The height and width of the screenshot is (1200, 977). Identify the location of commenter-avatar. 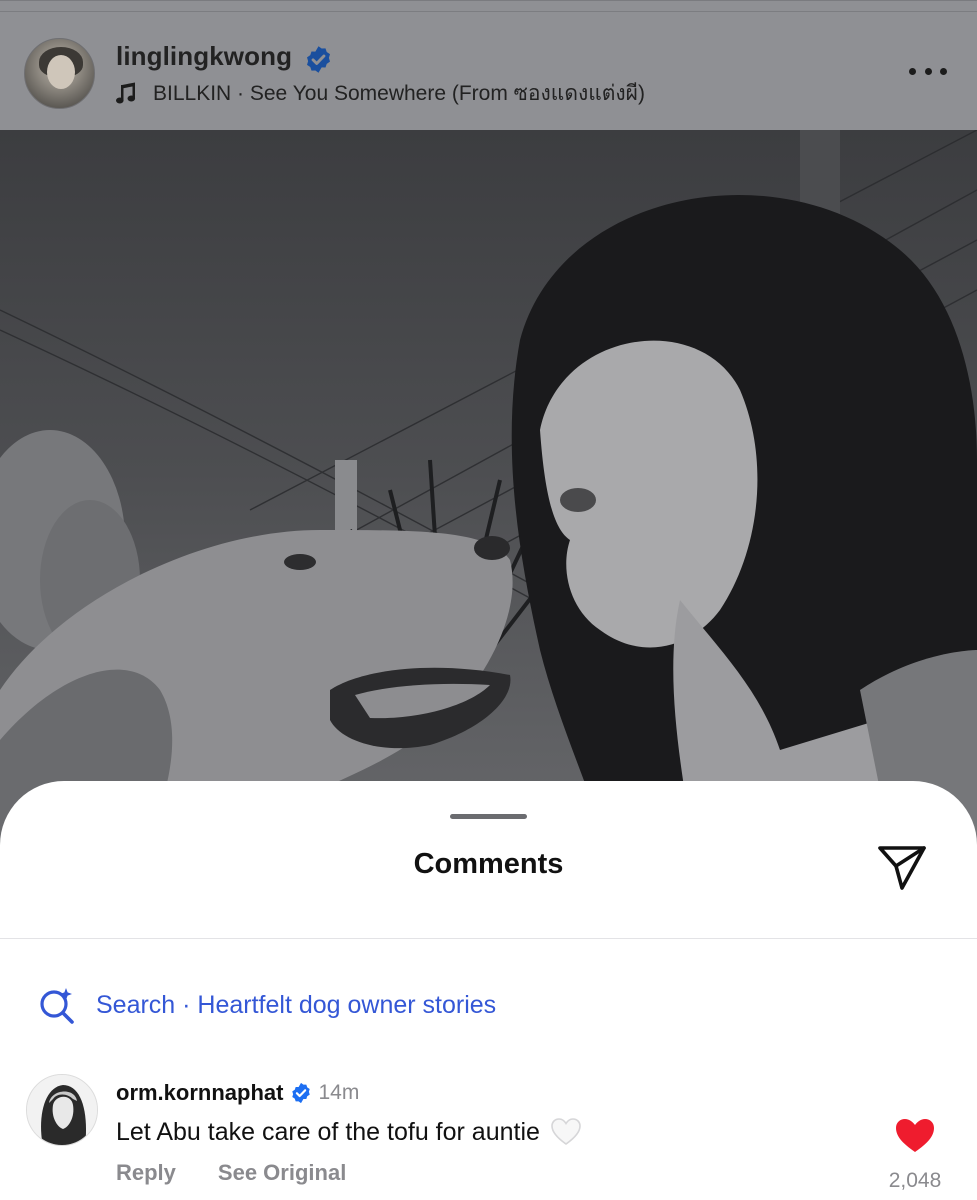
(62, 1110).